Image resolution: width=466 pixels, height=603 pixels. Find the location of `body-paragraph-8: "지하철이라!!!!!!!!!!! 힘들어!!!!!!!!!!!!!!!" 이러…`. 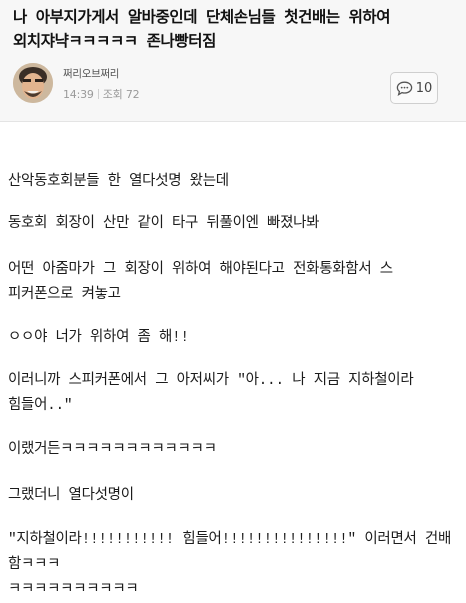

body-paragraph-8: "지하철이라!!!!!!!!!!! 힘들어!!!!!!!!!!!!!!!" 이러… is located at coordinates (230, 565).